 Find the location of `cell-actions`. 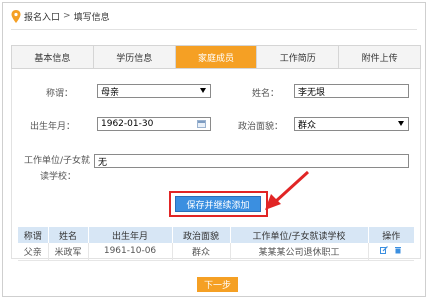

cell-actions is located at coordinates (391, 252).